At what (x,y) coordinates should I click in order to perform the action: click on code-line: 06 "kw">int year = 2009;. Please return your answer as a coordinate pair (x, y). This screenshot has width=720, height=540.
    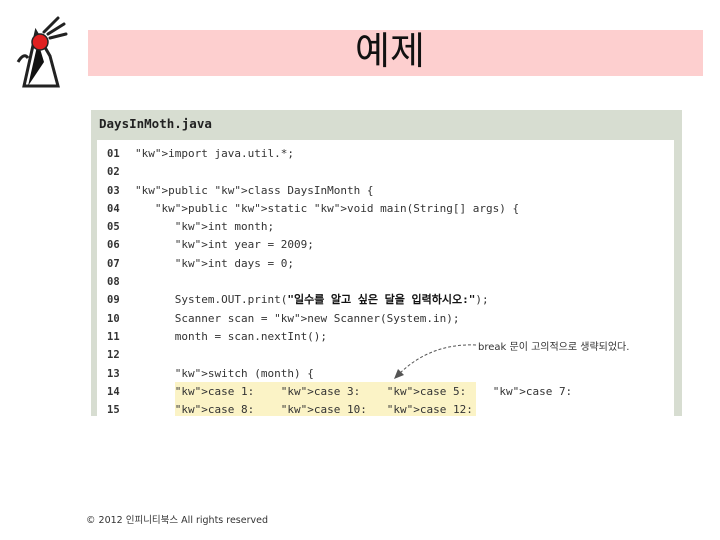
    Looking at the image, I should click on (387, 245).